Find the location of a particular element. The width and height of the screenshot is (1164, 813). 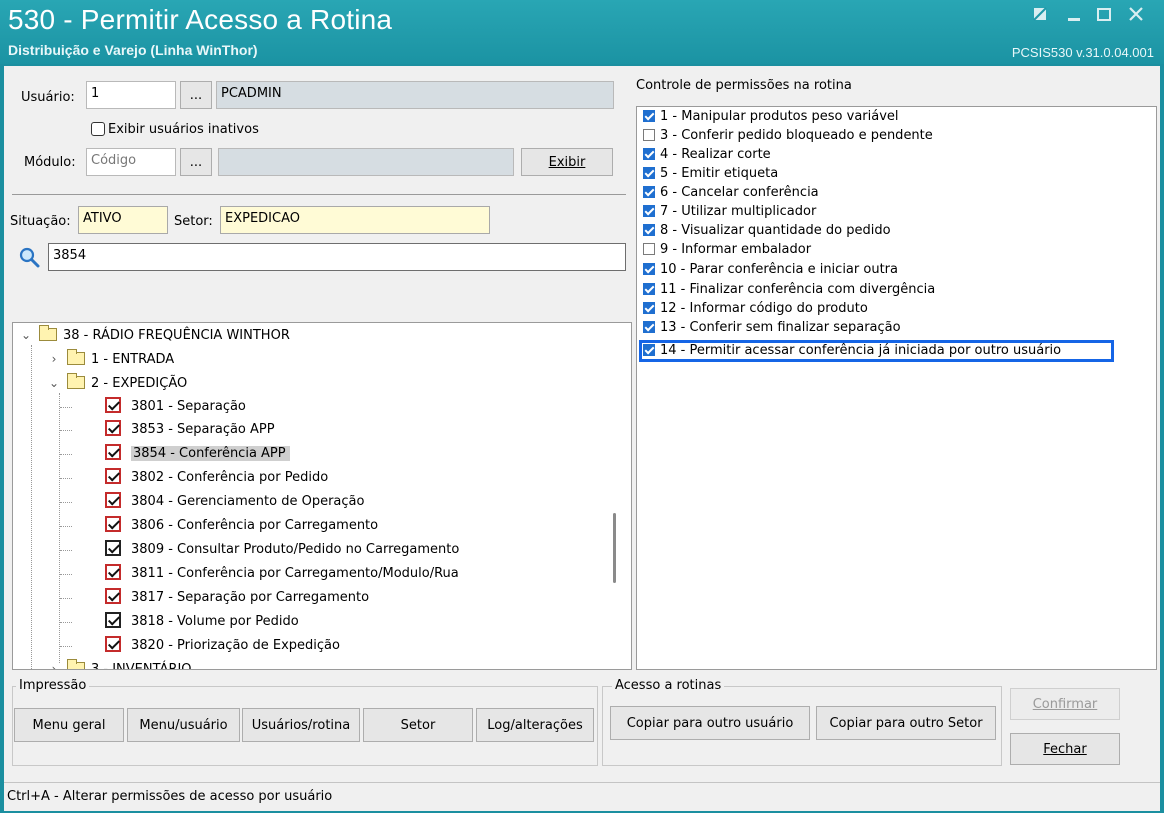

tree-item-label: 3854 - Conferência APP is located at coordinates (210, 453).